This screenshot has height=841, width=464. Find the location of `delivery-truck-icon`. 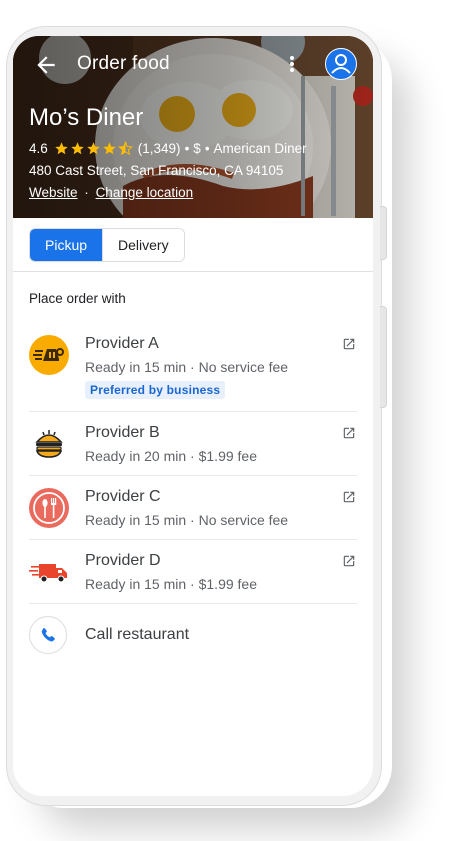

delivery-truck-icon is located at coordinates (49, 572).